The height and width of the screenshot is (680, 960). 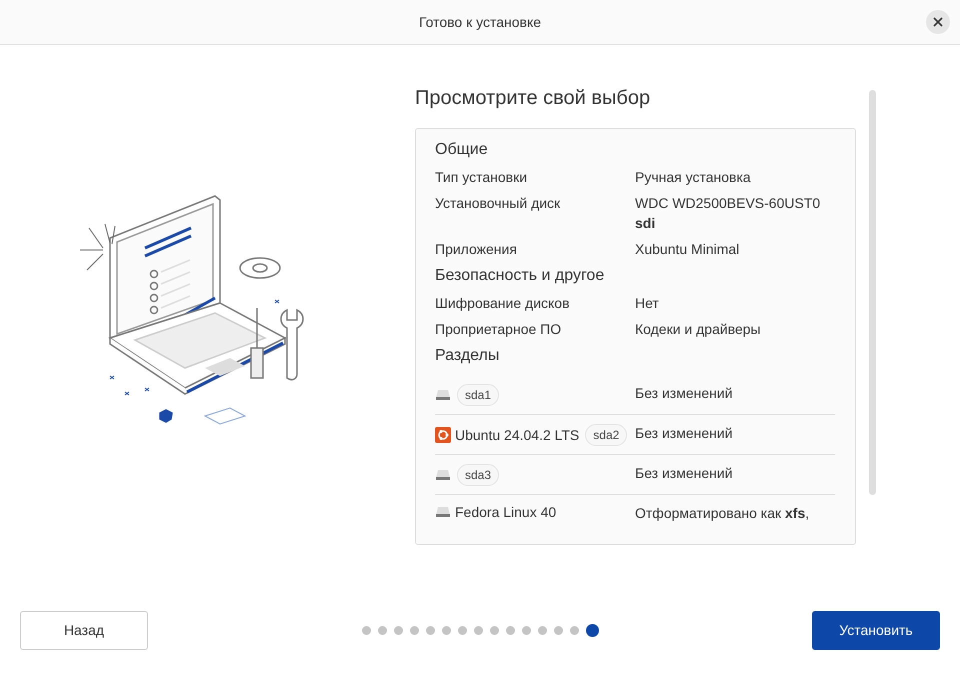 What do you see at coordinates (481, 177) in the screenshot?
I see `setting-label: Тип установки` at bounding box center [481, 177].